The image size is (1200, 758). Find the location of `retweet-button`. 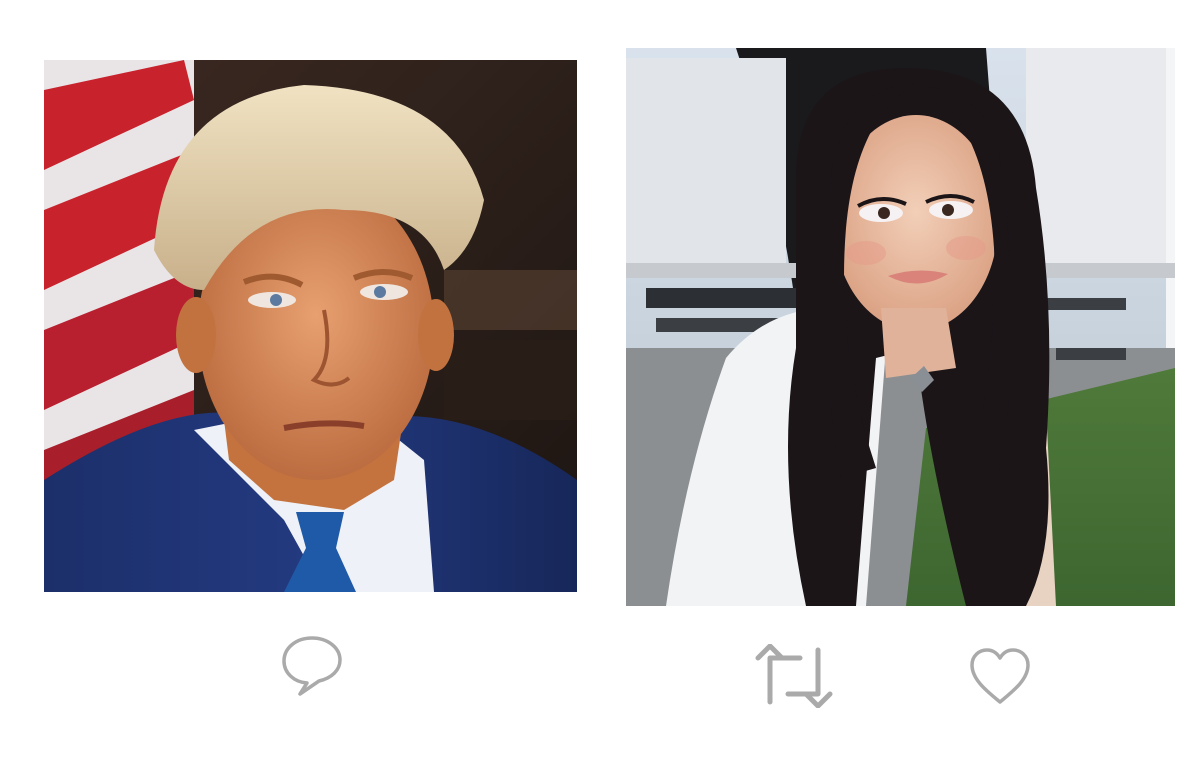

retweet-button is located at coordinates (794, 676).